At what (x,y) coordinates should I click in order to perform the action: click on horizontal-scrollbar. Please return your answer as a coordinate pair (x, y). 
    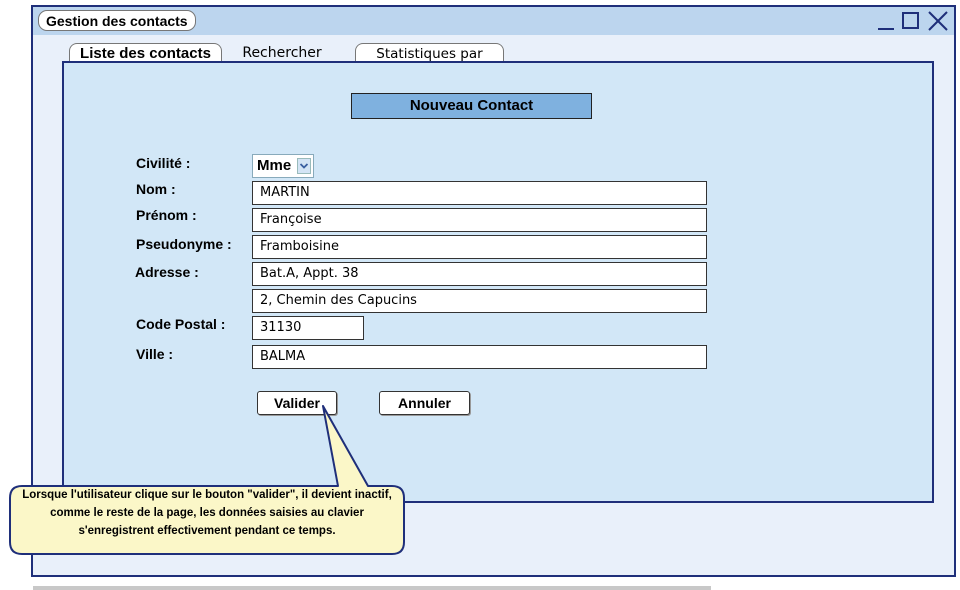
    Looking at the image, I should click on (372, 588).